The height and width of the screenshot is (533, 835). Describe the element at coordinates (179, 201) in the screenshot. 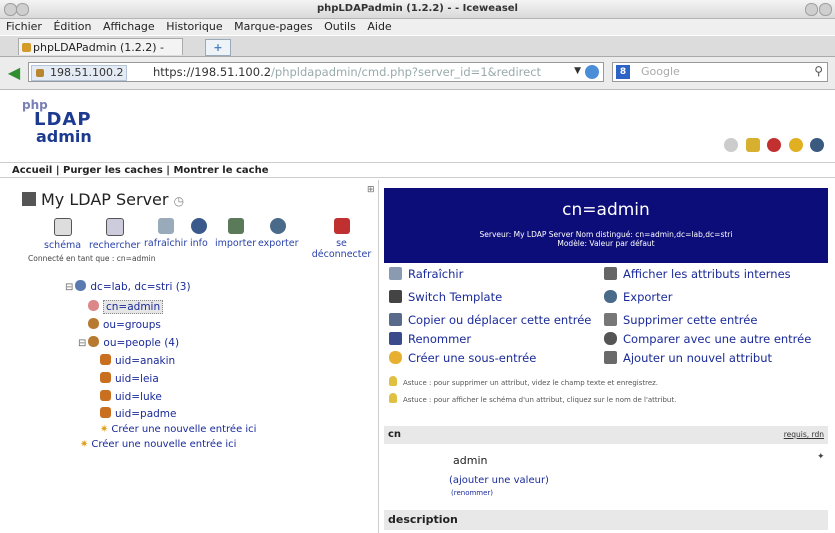

I see `server-status-icon: ◷` at that location.